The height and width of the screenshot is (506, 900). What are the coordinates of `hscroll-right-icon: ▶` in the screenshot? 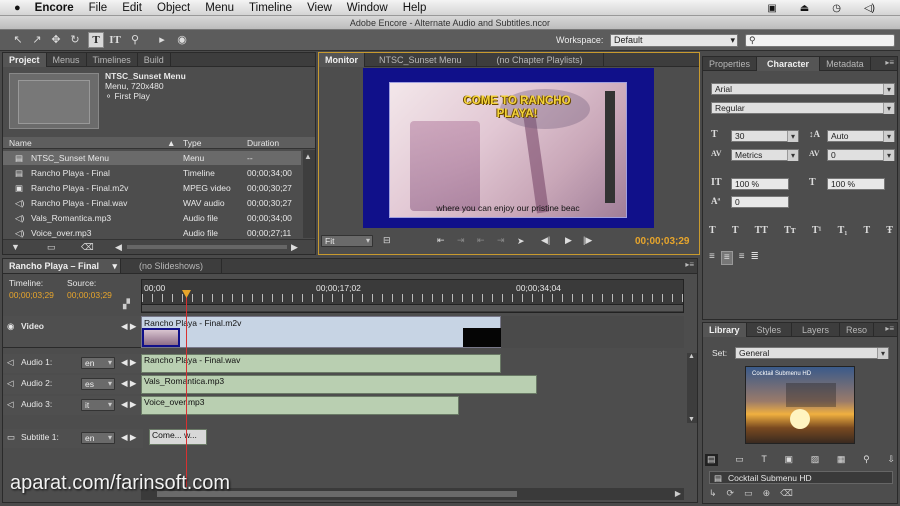 It's located at (678, 493).